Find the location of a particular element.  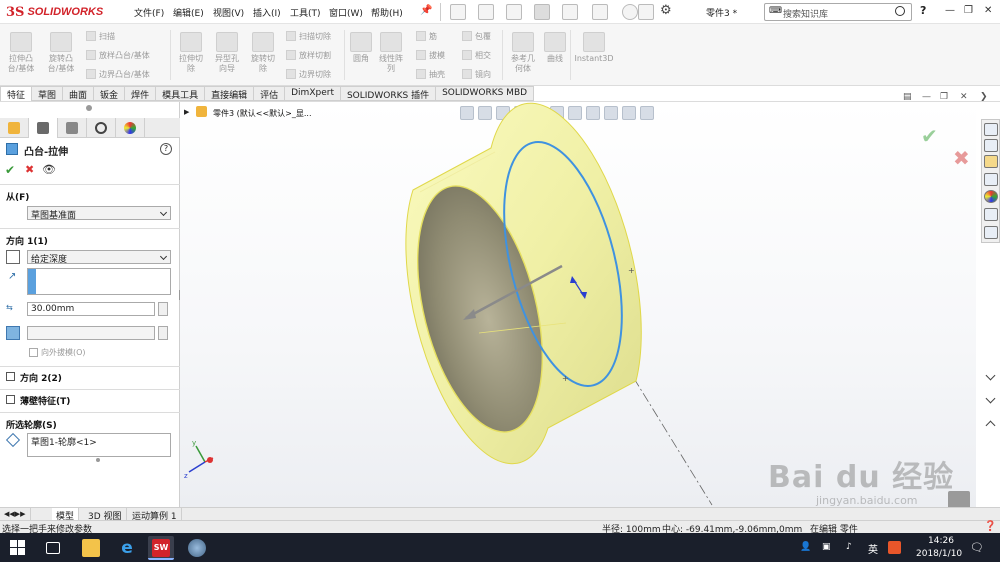

depth-input: 30.00mm is located at coordinates (91, 309).